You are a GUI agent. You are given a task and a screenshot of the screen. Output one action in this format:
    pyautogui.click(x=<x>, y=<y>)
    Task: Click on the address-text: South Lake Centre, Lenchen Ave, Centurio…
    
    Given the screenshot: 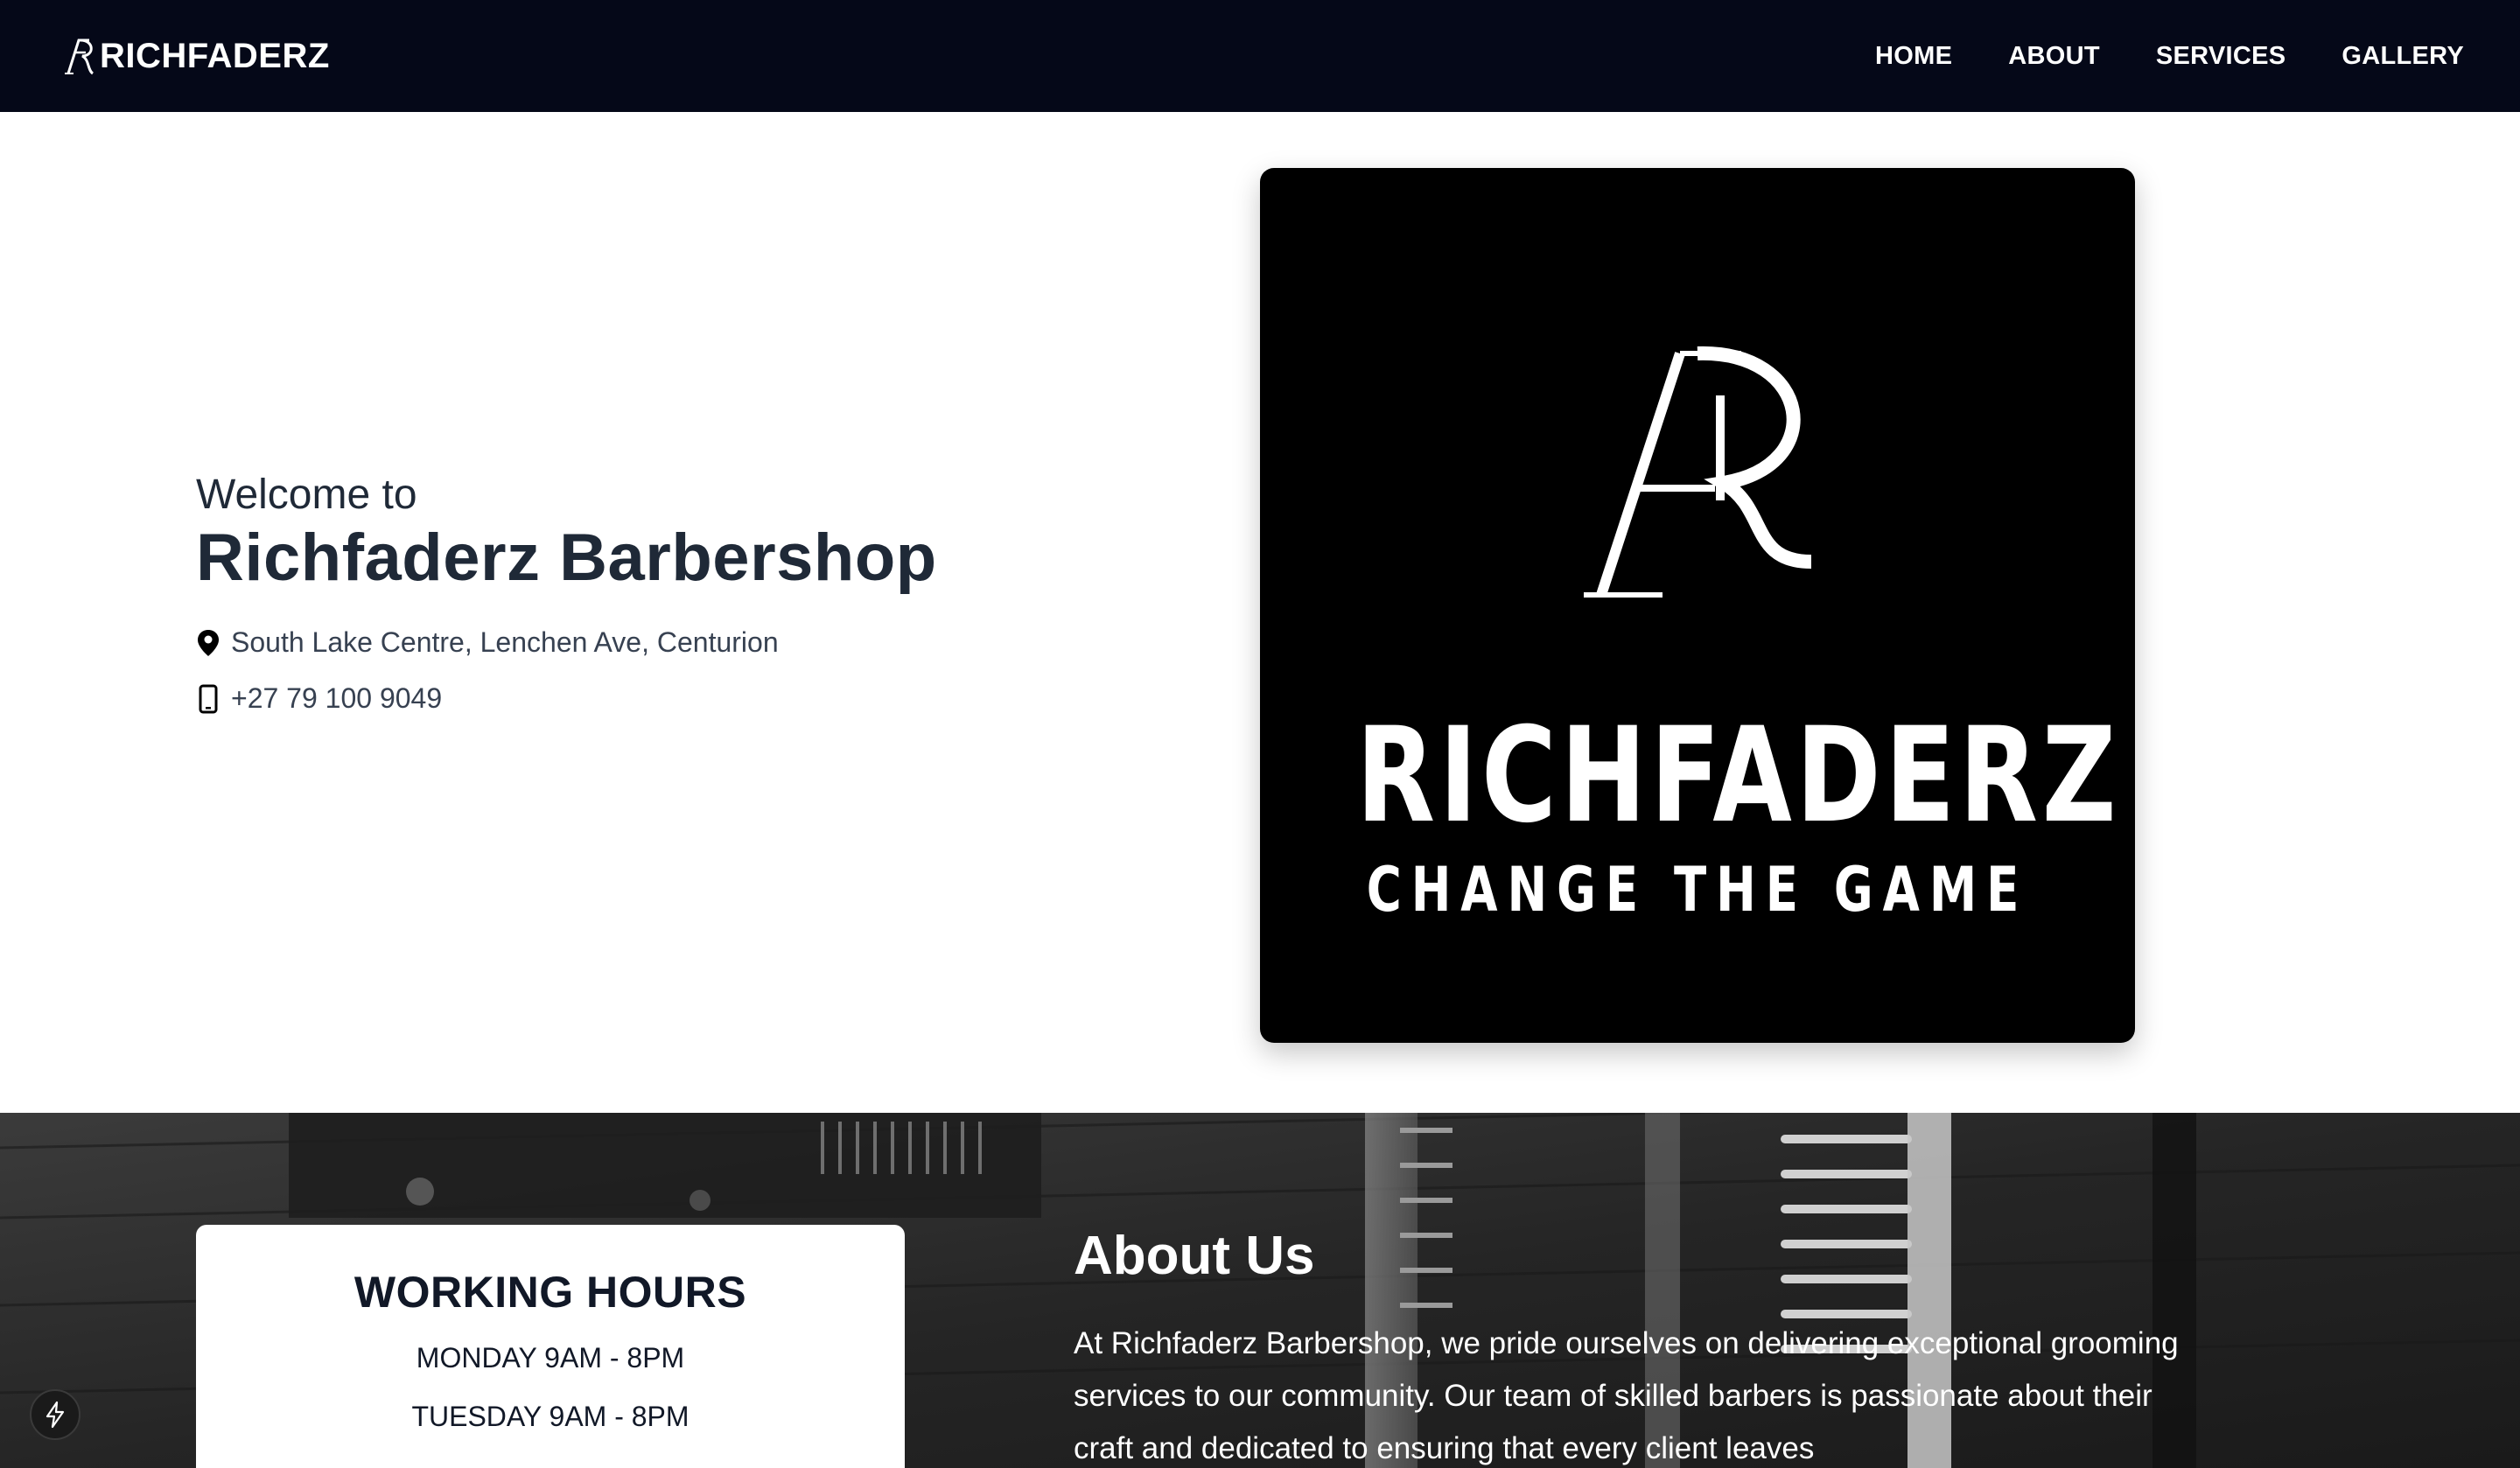 What is the action you would take?
    pyautogui.click(x=505, y=642)
    